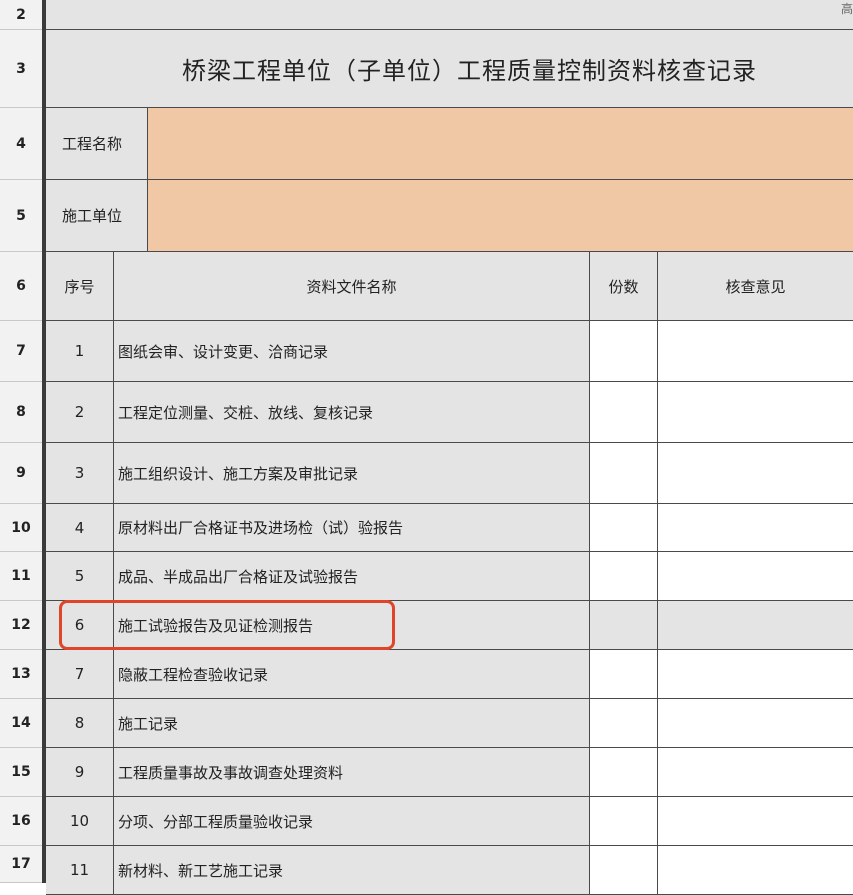 Image resolution: width=853 pixels, height=895 pixels. Describe the element at coordinates (80, 528) in the screenshot. I see `item-number: 4` at that location.